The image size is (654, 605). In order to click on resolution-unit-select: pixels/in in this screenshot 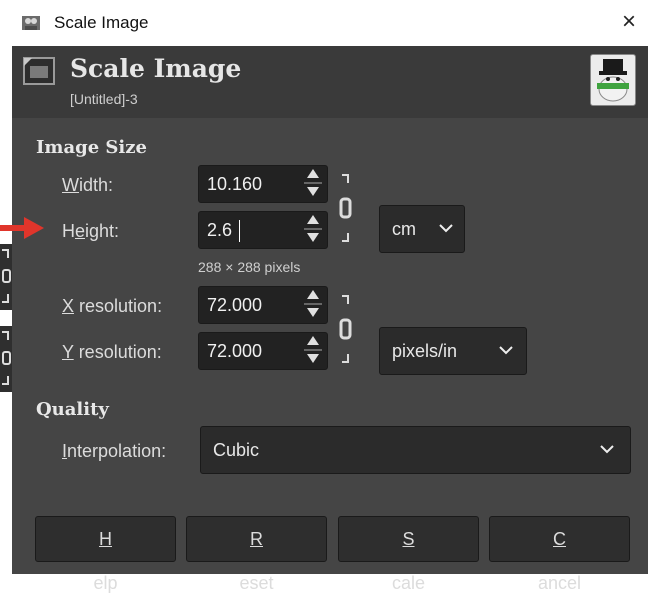, I will do `click(453, 351)`.